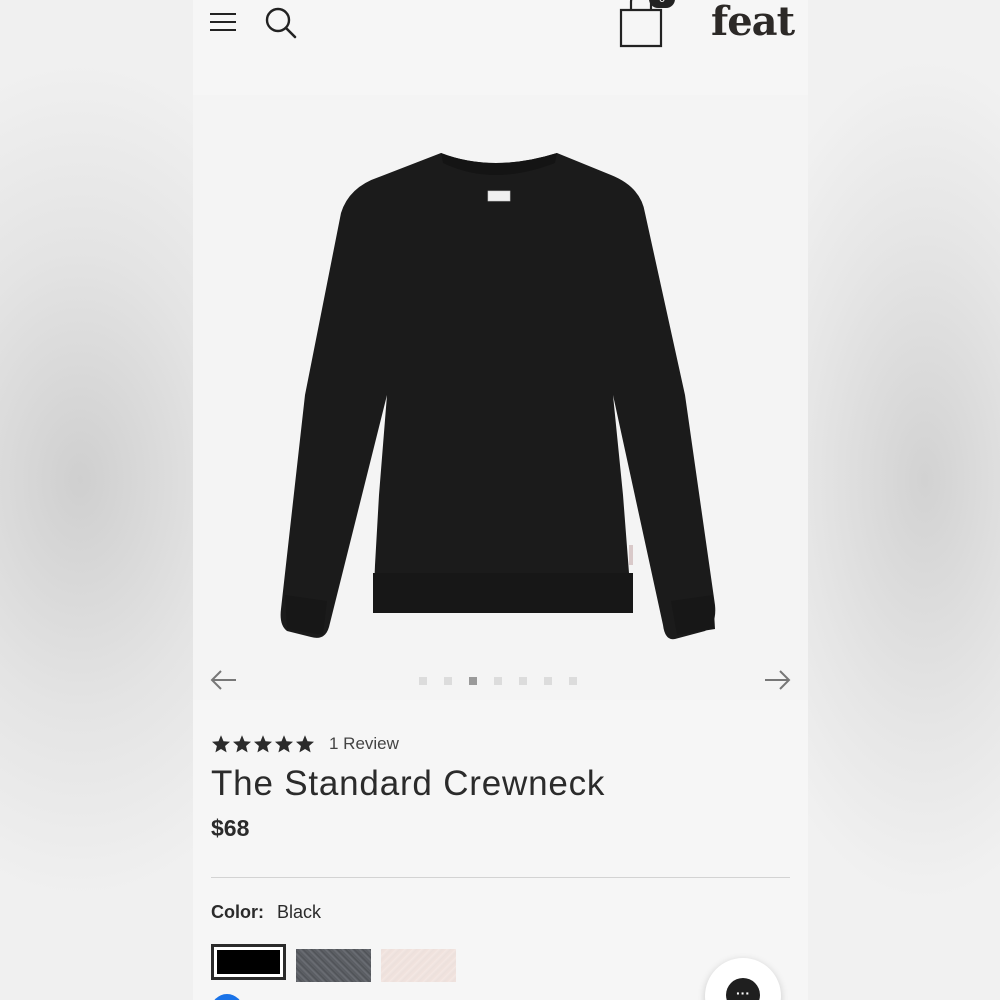  What do you see at coordinates (418, 965) in the screenshot?
I see `swatch-blush` at bounding box center [418, 965].